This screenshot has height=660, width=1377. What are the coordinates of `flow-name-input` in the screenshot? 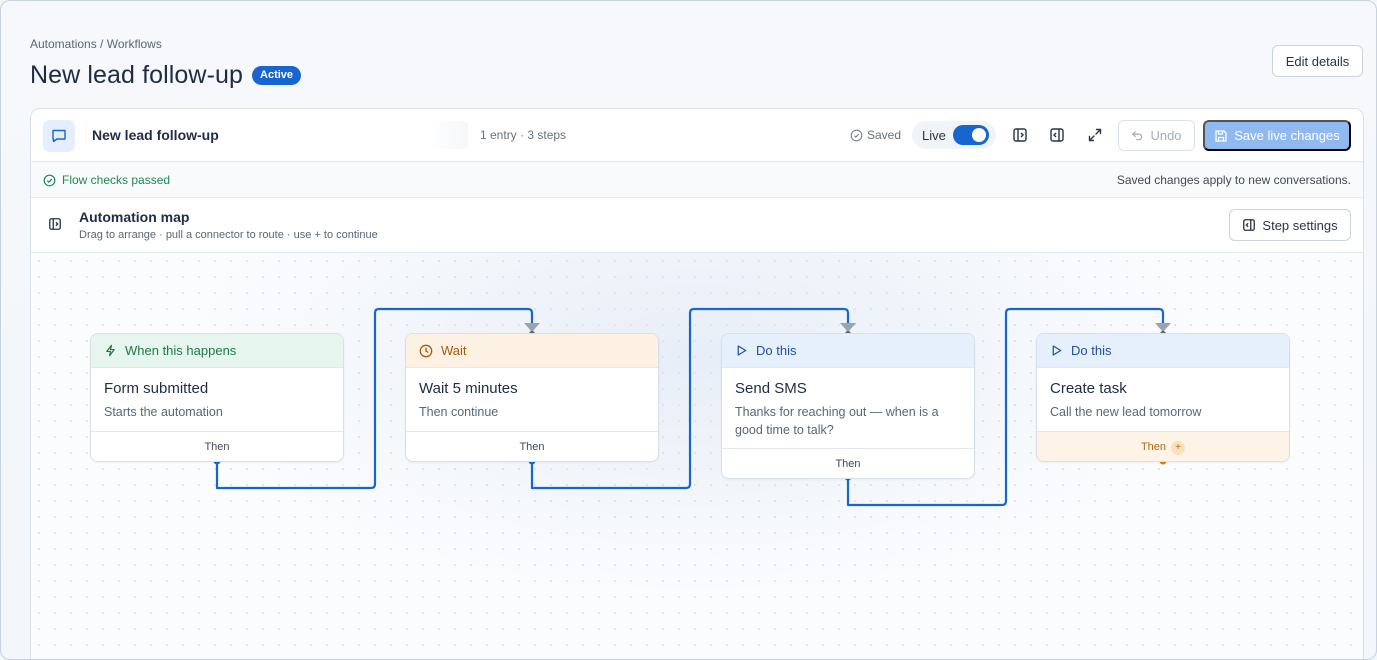 It's located at (277, 135).